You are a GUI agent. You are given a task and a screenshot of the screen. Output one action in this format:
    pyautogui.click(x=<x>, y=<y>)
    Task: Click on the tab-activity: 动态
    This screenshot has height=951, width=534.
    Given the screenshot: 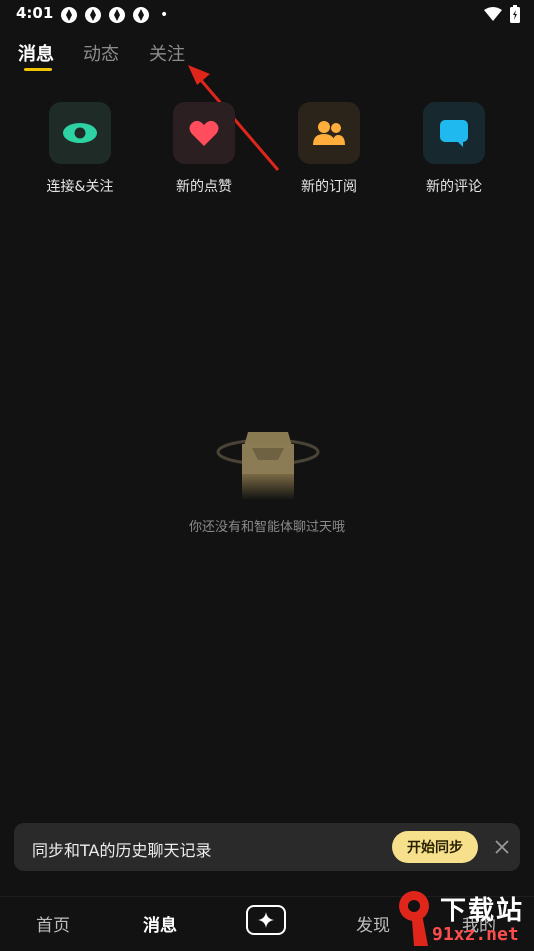 What is the action you would take?
    pyautogui.click(x=101, y=53)
    